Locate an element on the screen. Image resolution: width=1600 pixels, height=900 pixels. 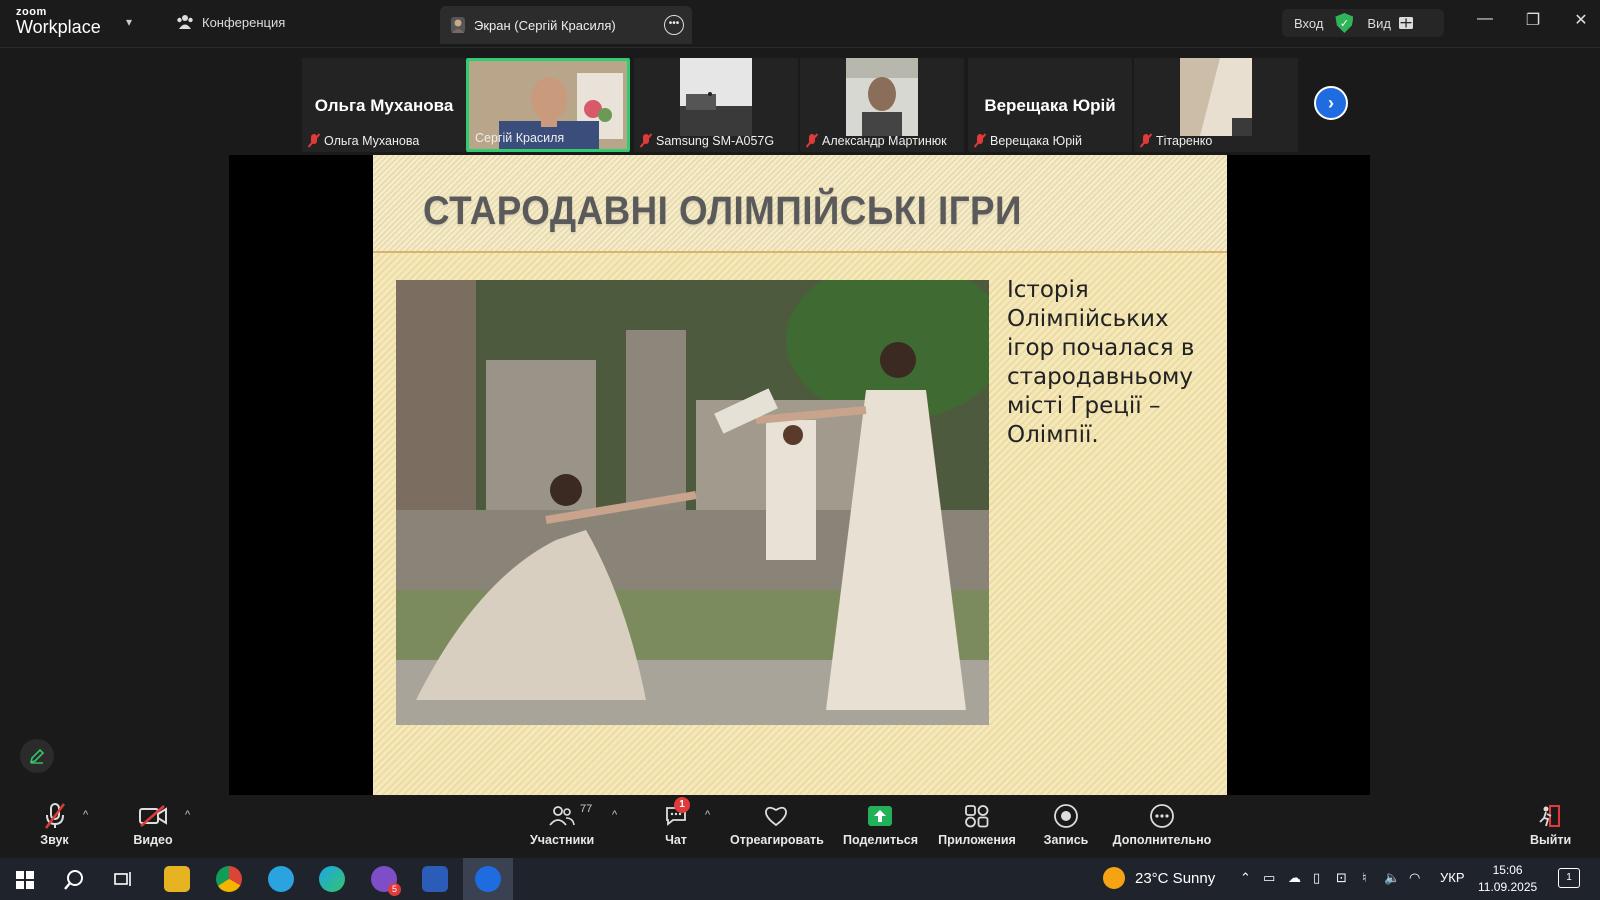
video-options-caret-icon: ^ is located at coordinates (187, 815).